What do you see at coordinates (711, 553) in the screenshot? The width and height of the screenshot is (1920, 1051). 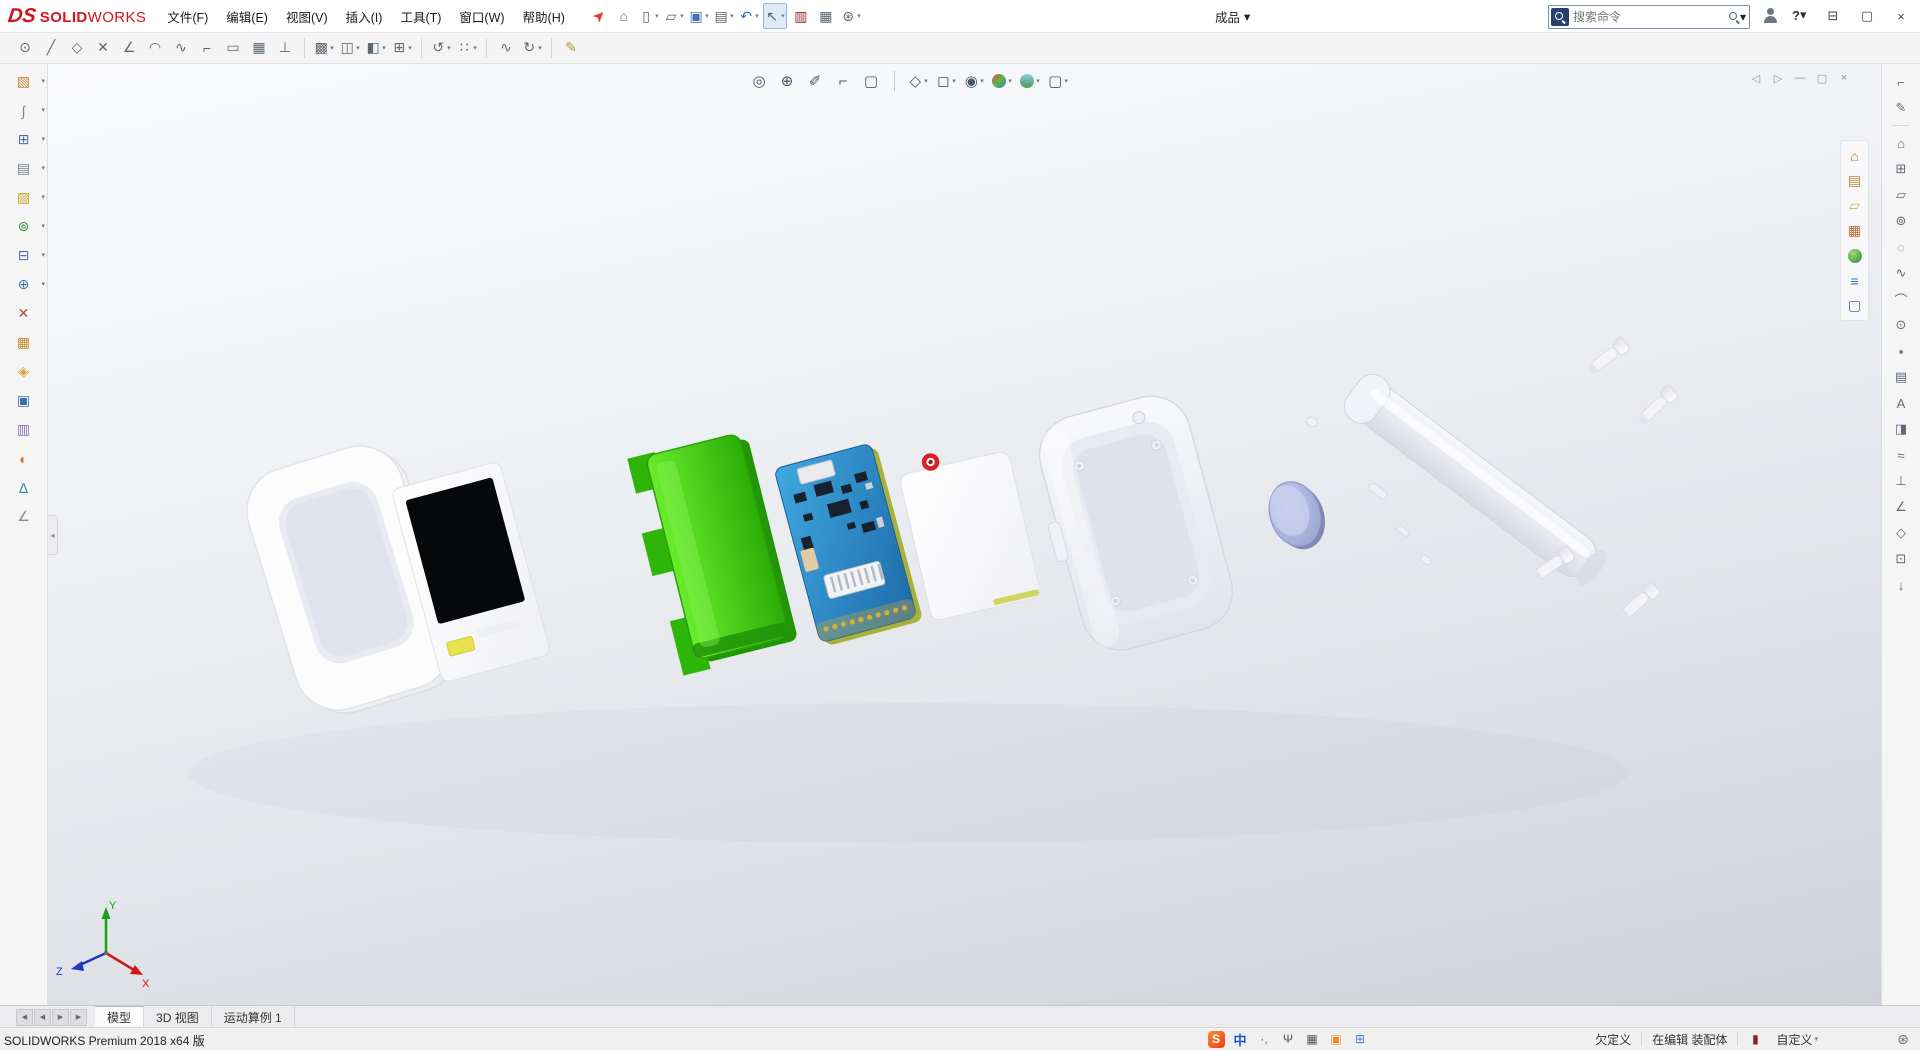 I see `part-battery-cover` at bounding box center [711, 553].